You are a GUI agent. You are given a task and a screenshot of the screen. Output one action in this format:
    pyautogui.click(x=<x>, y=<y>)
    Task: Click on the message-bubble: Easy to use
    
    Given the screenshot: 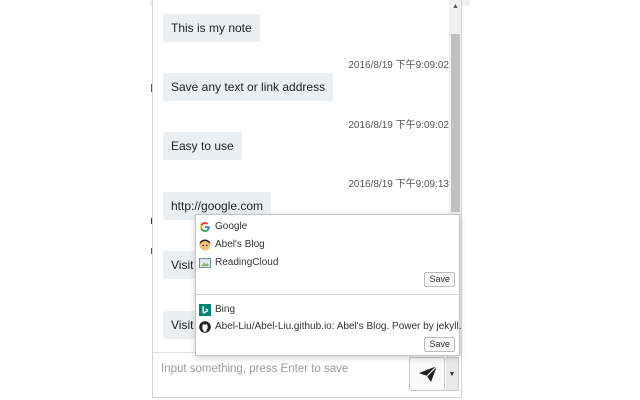 What is the action you would take?
    pyautogui.click(x=202, y=146)
    